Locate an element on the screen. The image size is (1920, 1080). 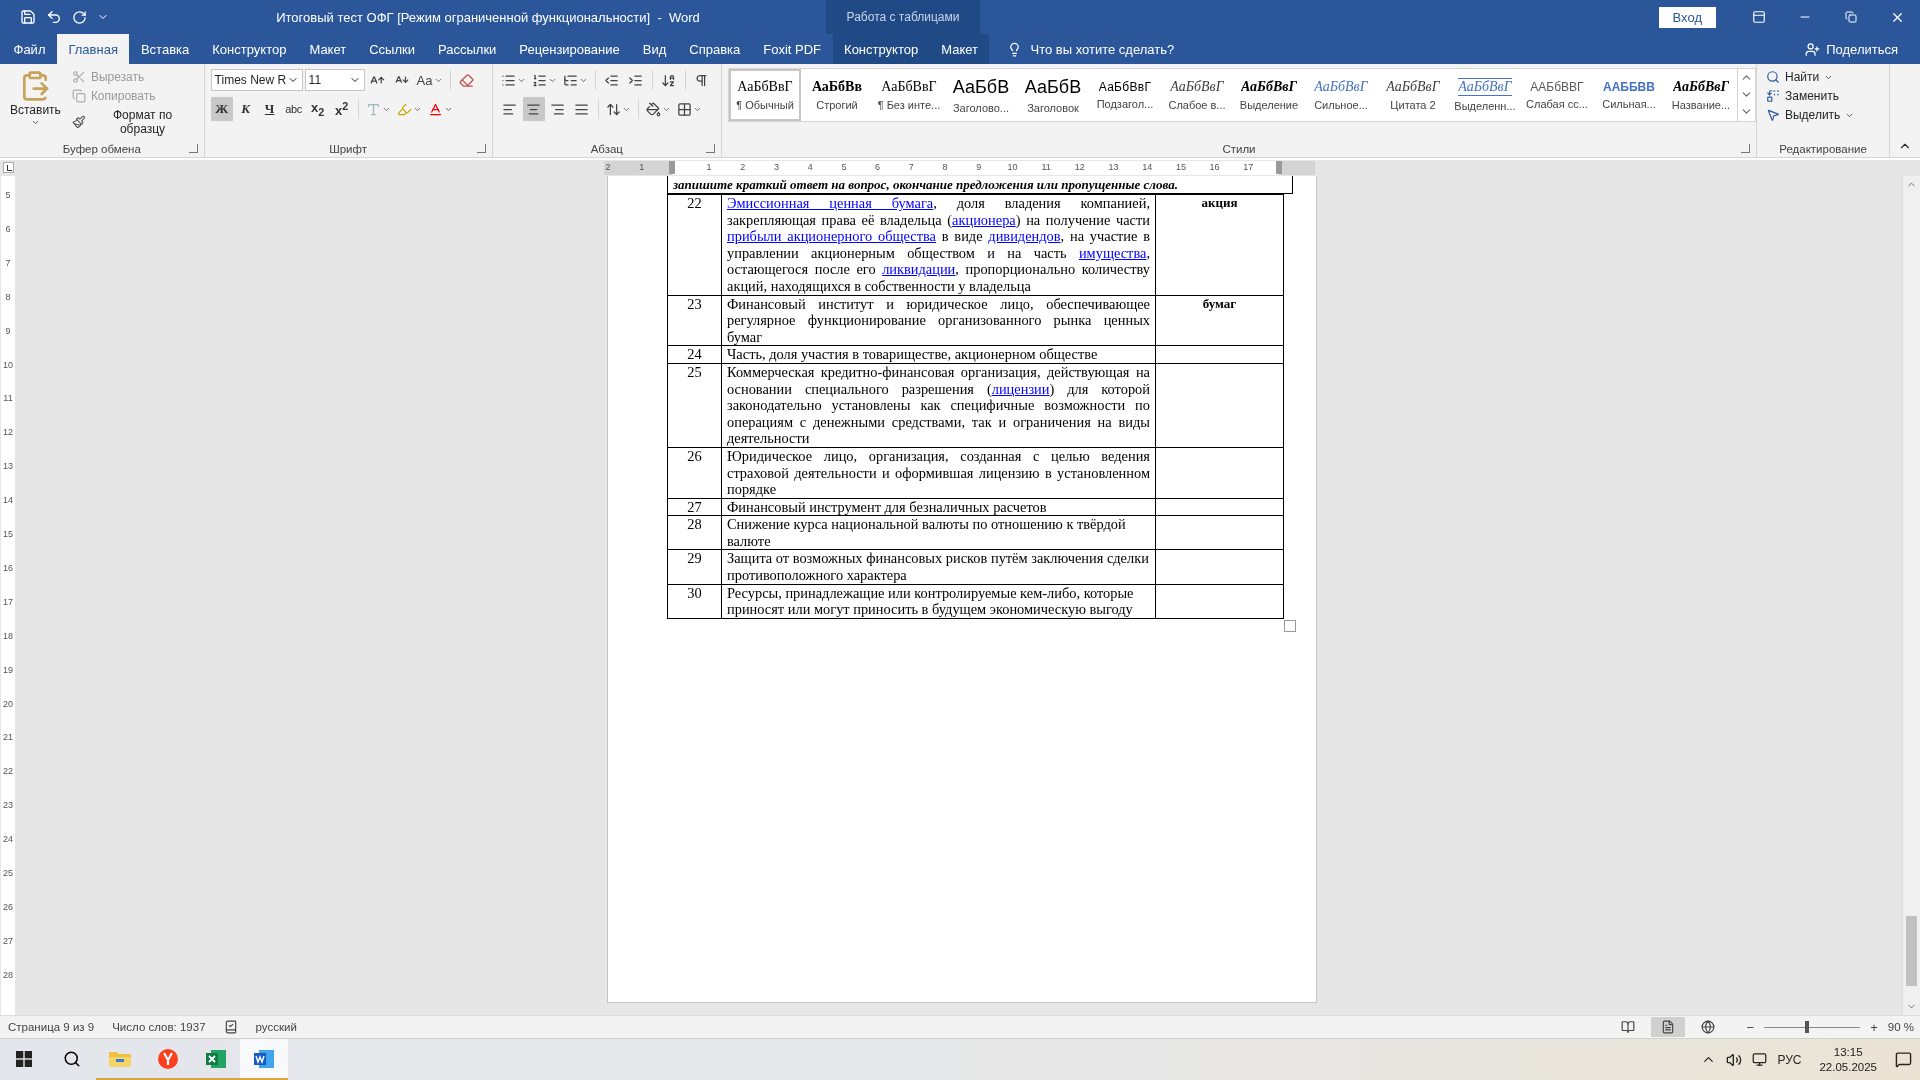
format-button: x$^{2}$ is located at coordinates (341, 109).